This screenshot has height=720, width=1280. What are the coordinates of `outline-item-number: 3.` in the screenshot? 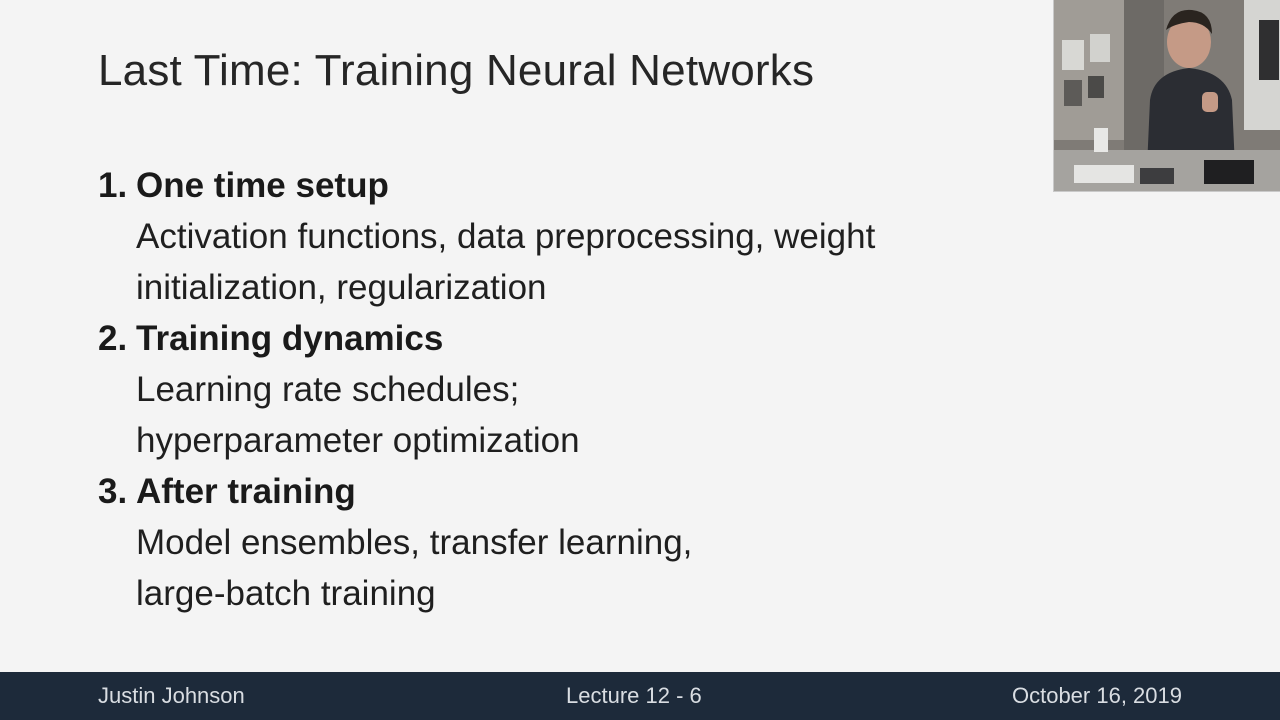 It's located at (113, 491).